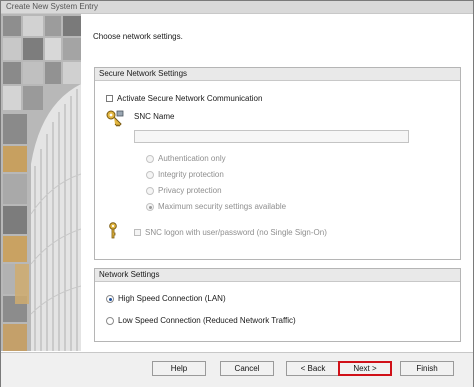 This screenshot has height=387, width=474. What do you see at coordinates (52, 6) in the screenshot?
I see `window-title: Create New System Entry` at bounding box center [52, 6].